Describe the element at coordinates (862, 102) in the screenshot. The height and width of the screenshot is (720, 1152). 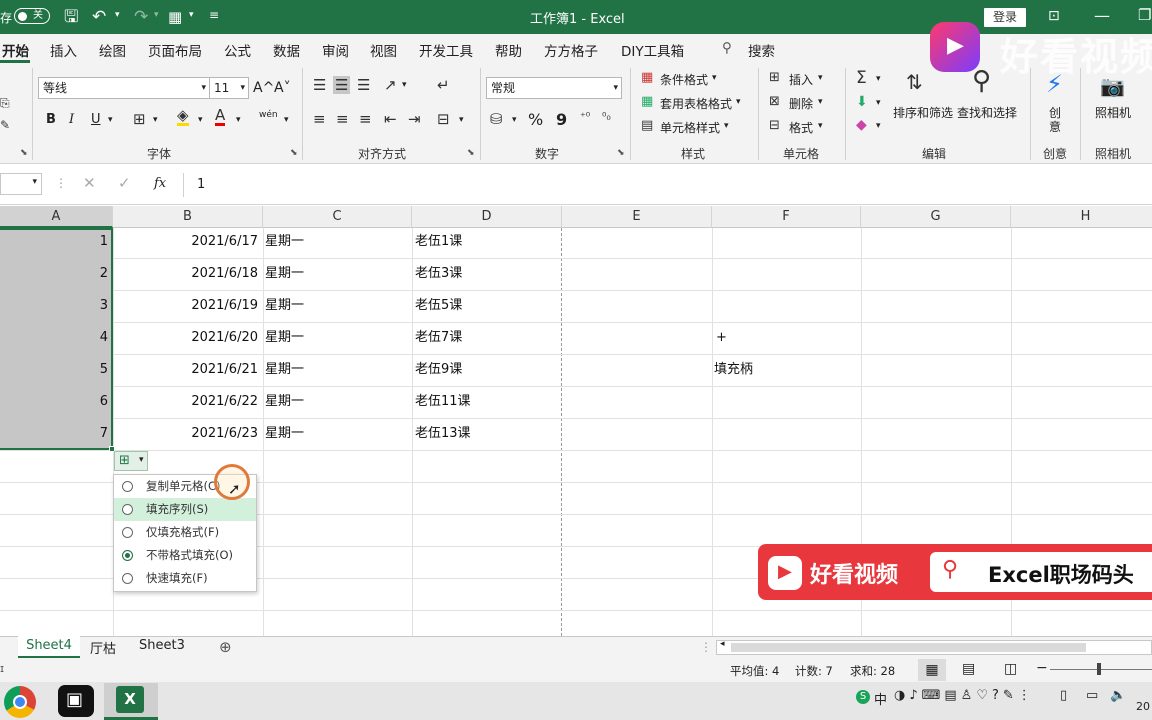
I see `fill-icon: ⬇` at that location.